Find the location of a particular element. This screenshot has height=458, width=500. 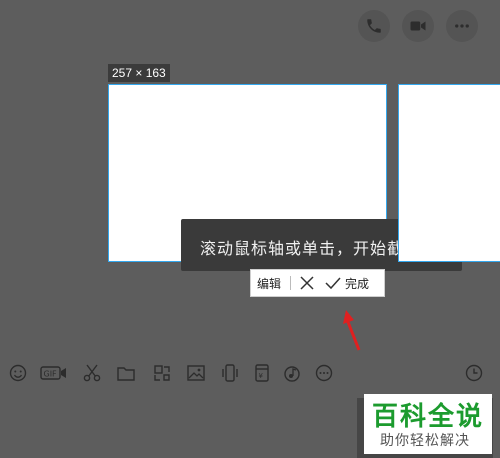

red-packet-icon: ¥ is located at coordinates (262, 373).